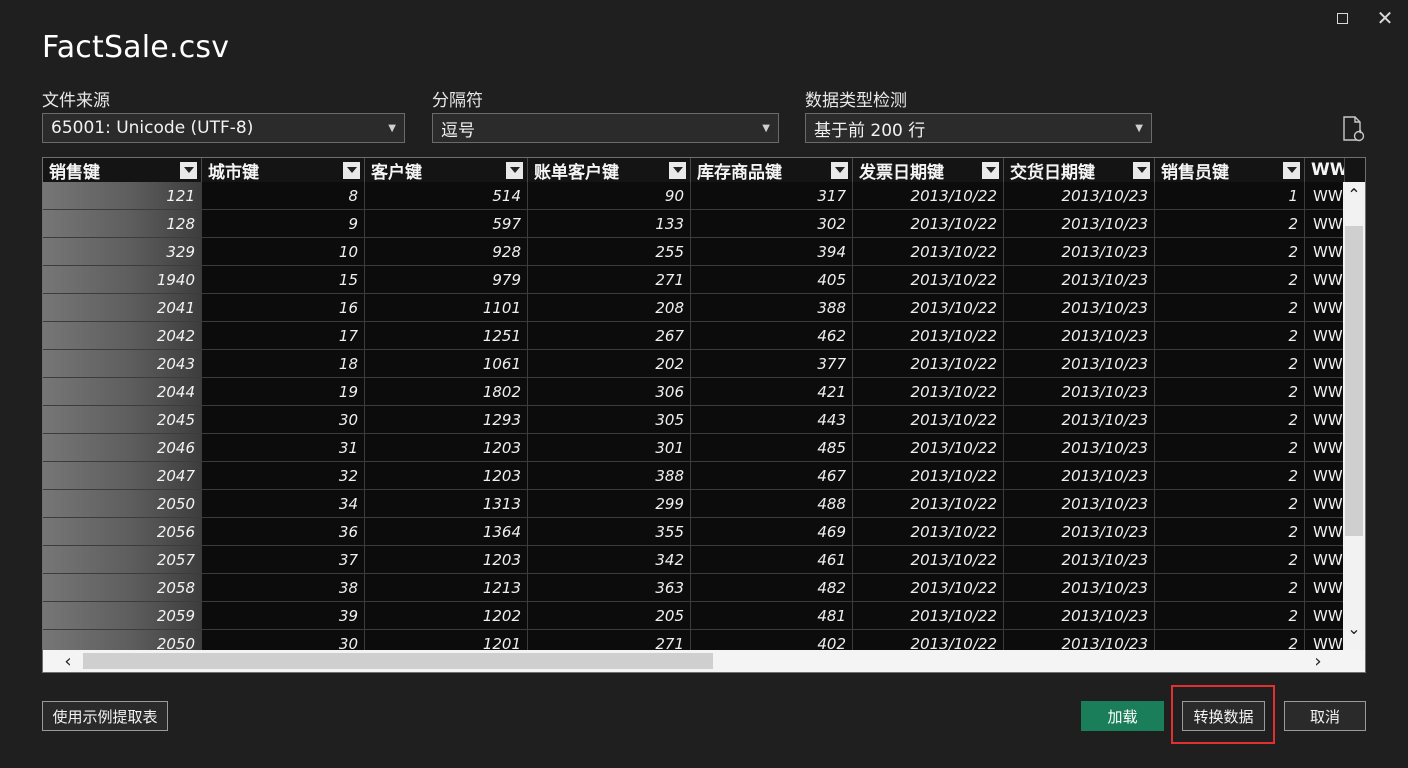  What do you see at coordinates (122, 476) in the screenshot?
I see `table-cell: 2047` at bounding box center [122, 476].